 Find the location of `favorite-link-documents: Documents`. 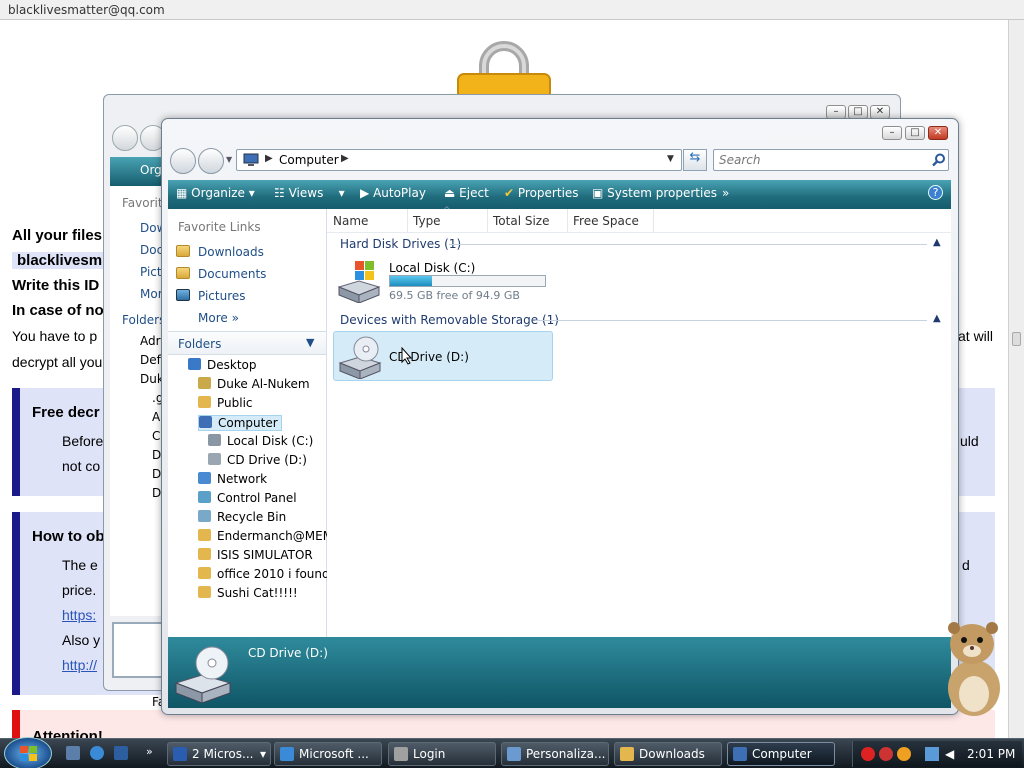

favorite-link-documents: Documents is located at coordinates (232, 274).